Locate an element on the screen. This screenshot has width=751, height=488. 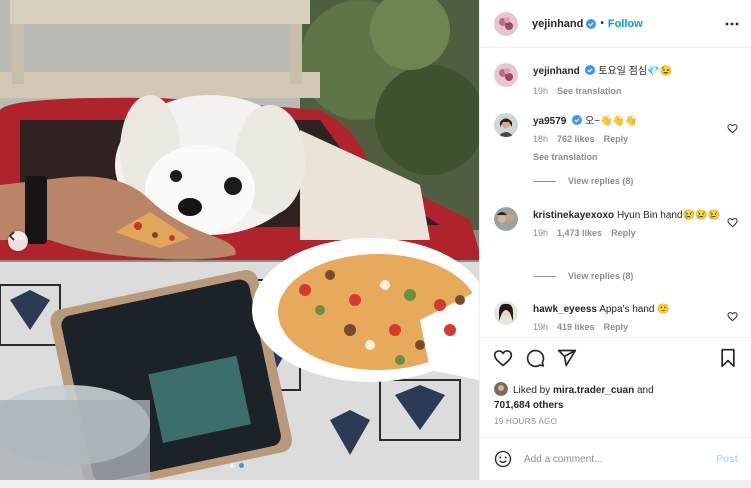
likes-count: 701,684 others is located at coordinates (529, 405).